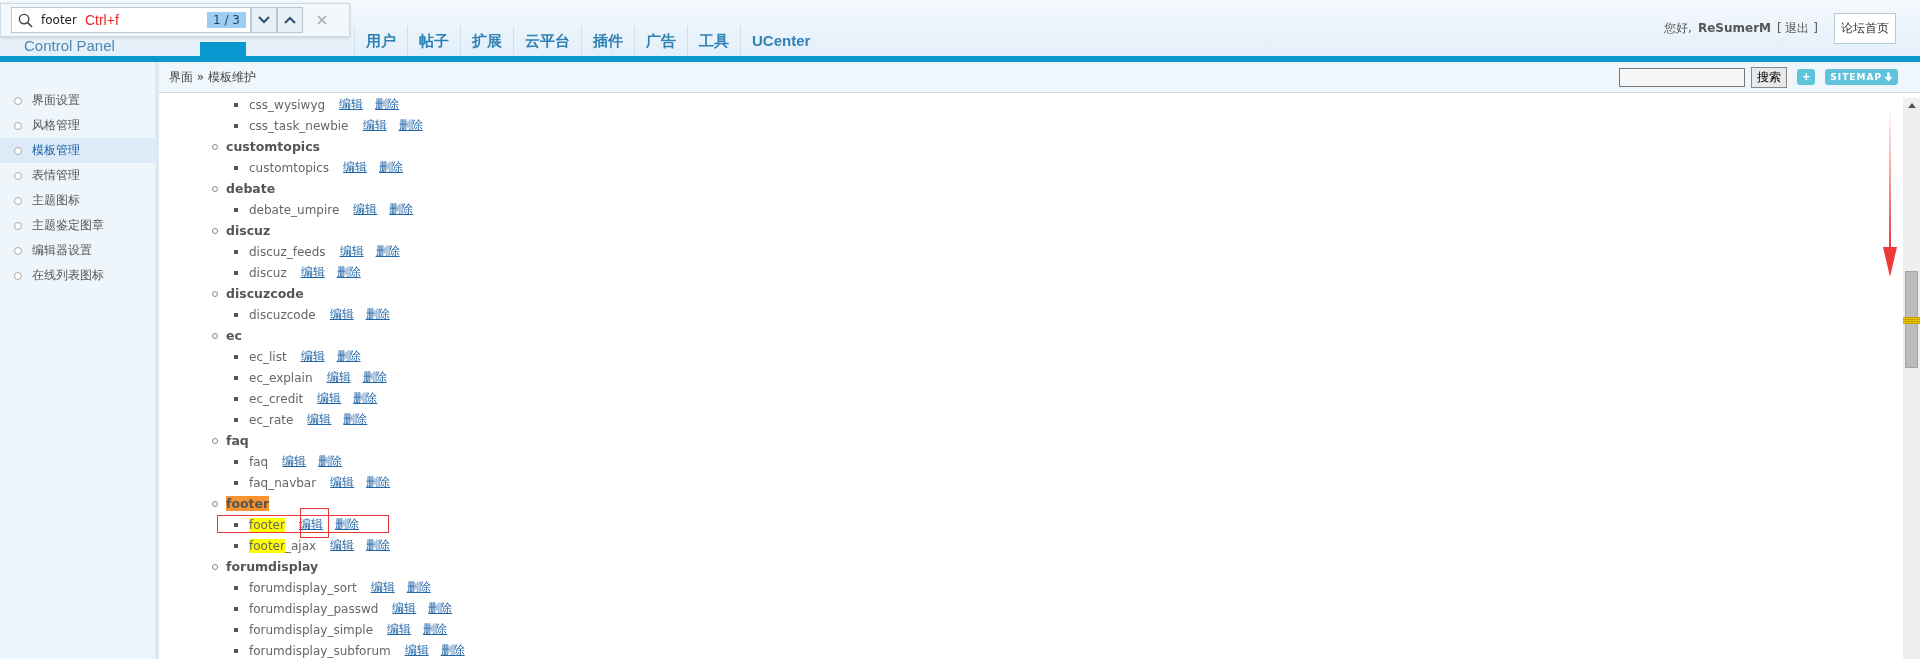 Image resolution: width=1920 pixels, height=659 pixels. Describe the element at coordinates (77, 225) in the screenshot. I see `sidebar-item: 主题鉴定图章` at that location.